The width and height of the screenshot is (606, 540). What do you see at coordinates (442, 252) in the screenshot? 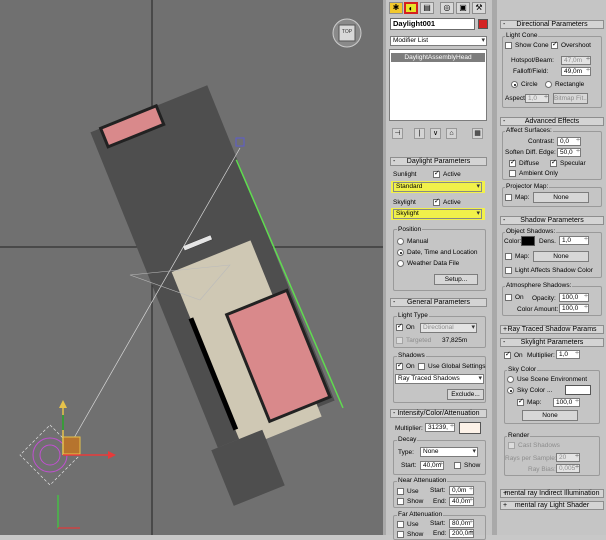
I see `position-date-label: Date, Time and Location` at bounding box center [442, 252].